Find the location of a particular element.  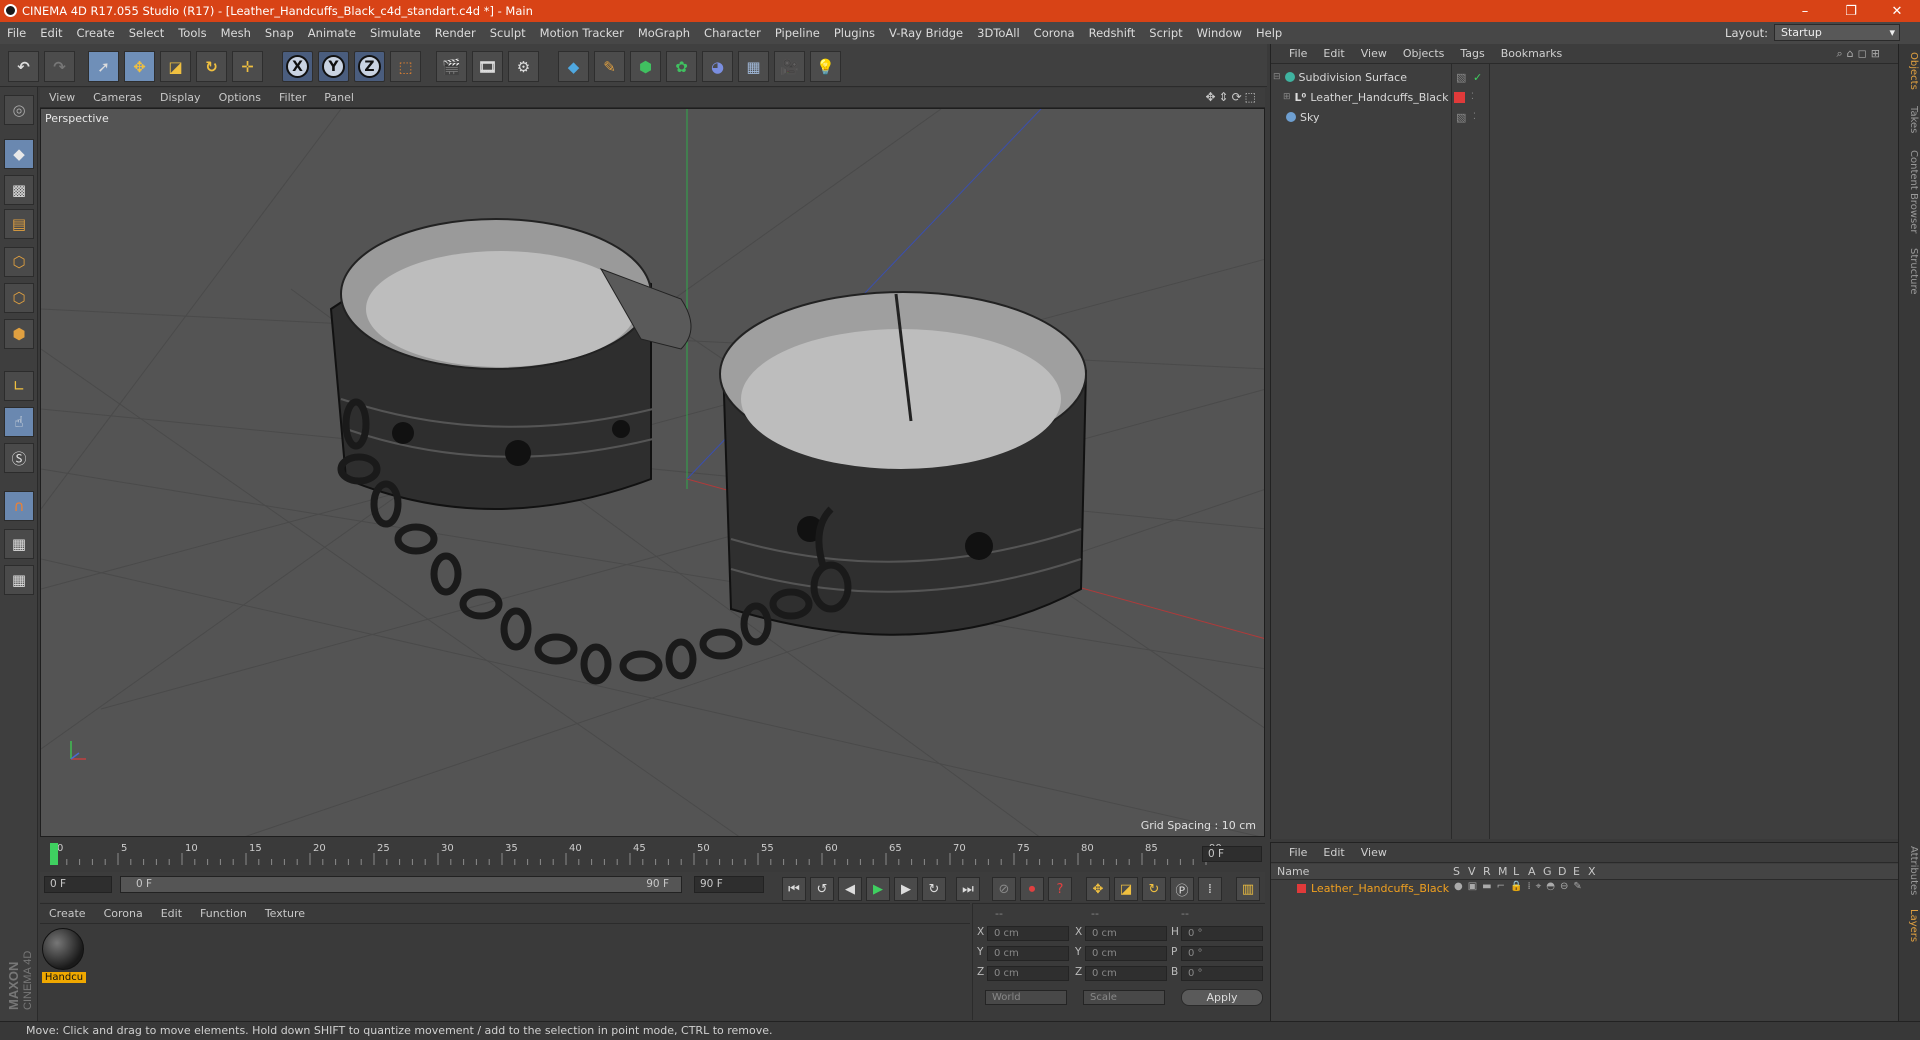

workplane-icon: ▤ is located at coordinates (19, 224).